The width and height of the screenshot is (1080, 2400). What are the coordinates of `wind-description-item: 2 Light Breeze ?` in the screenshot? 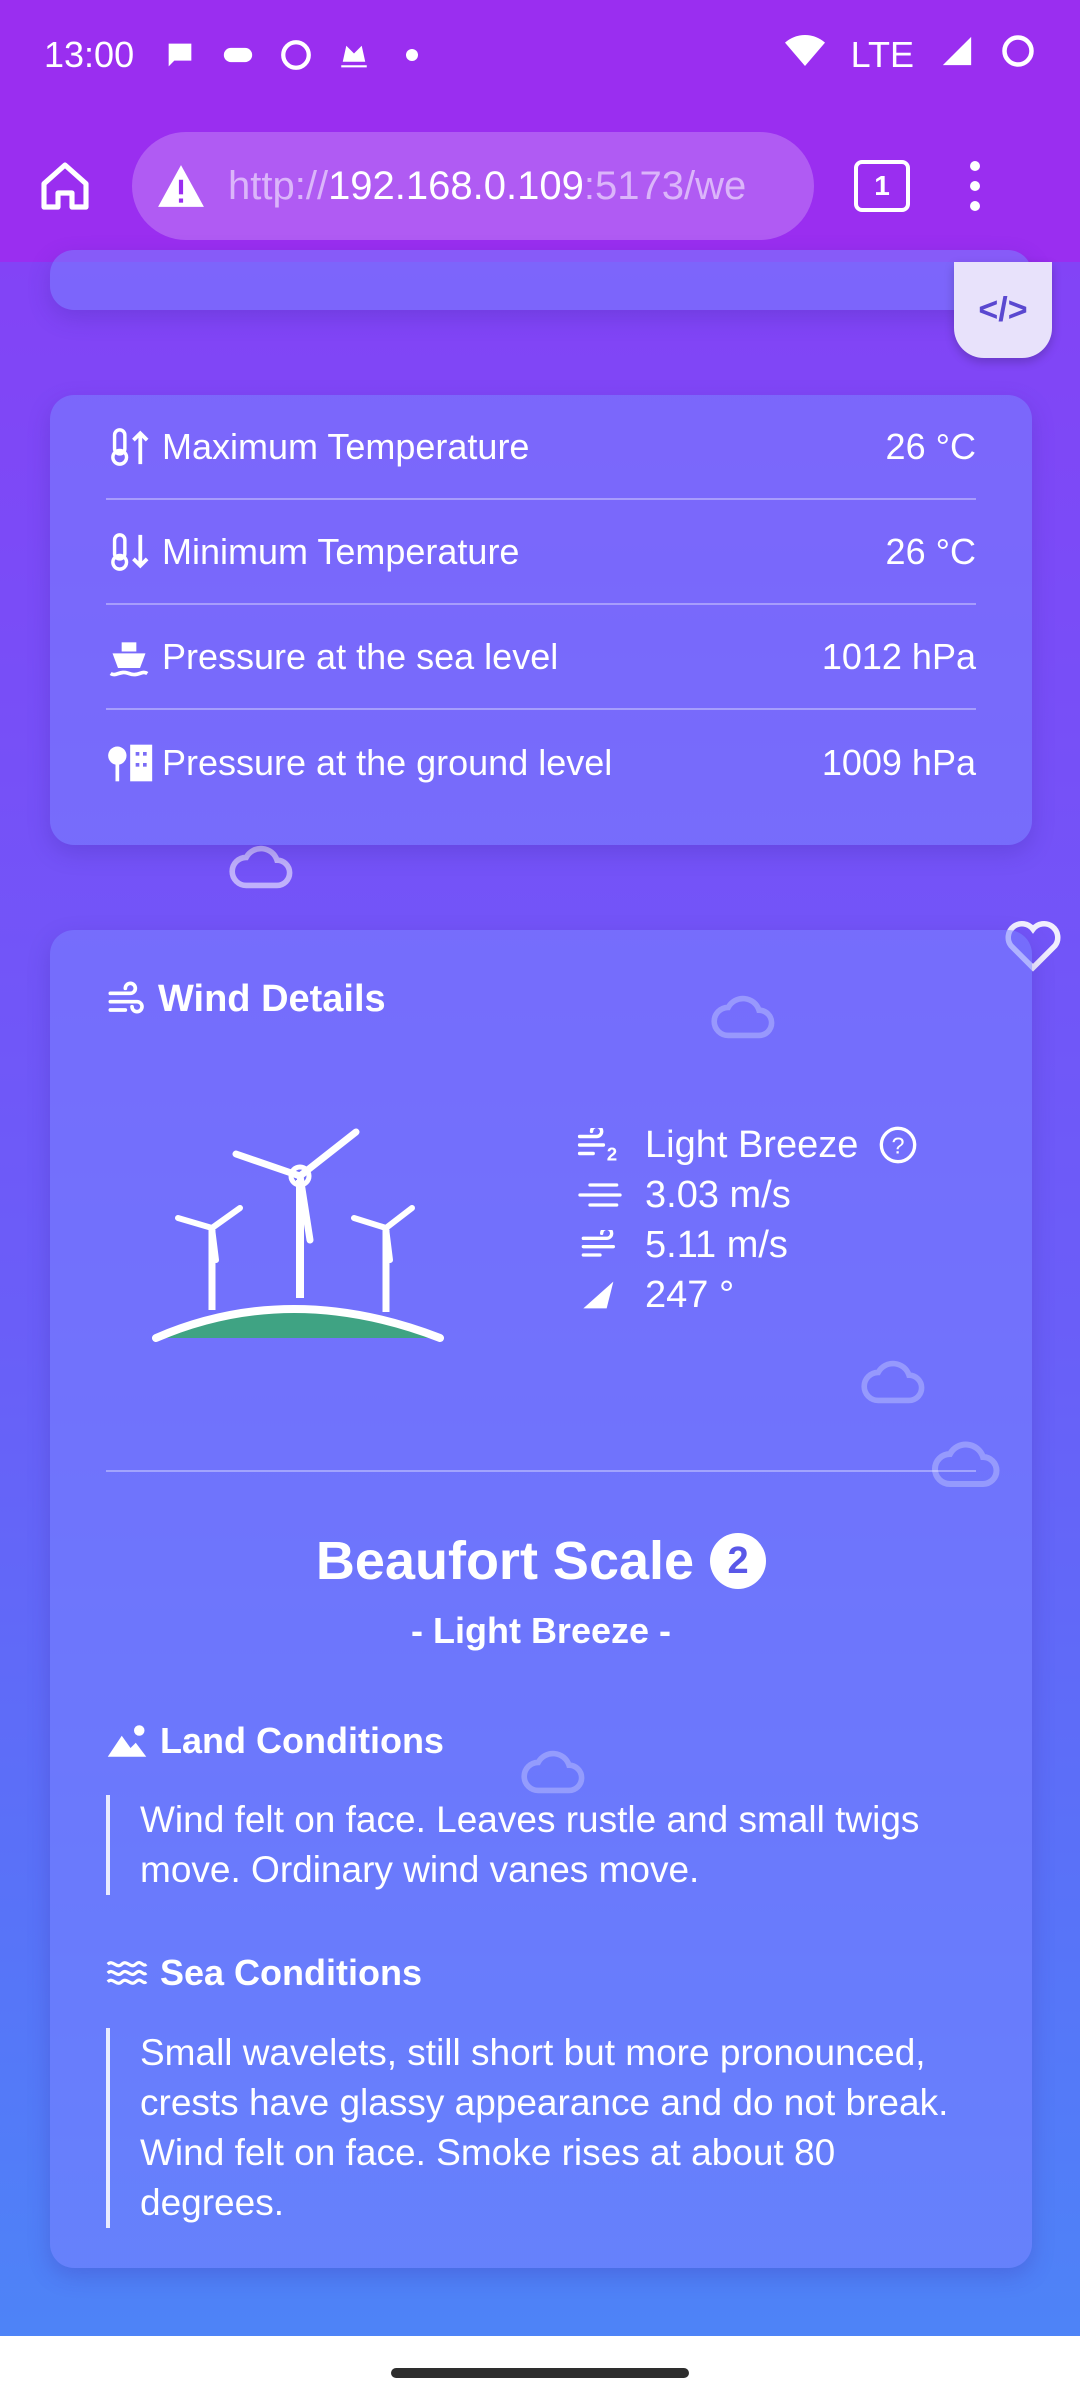 It's located at (746, 1145).